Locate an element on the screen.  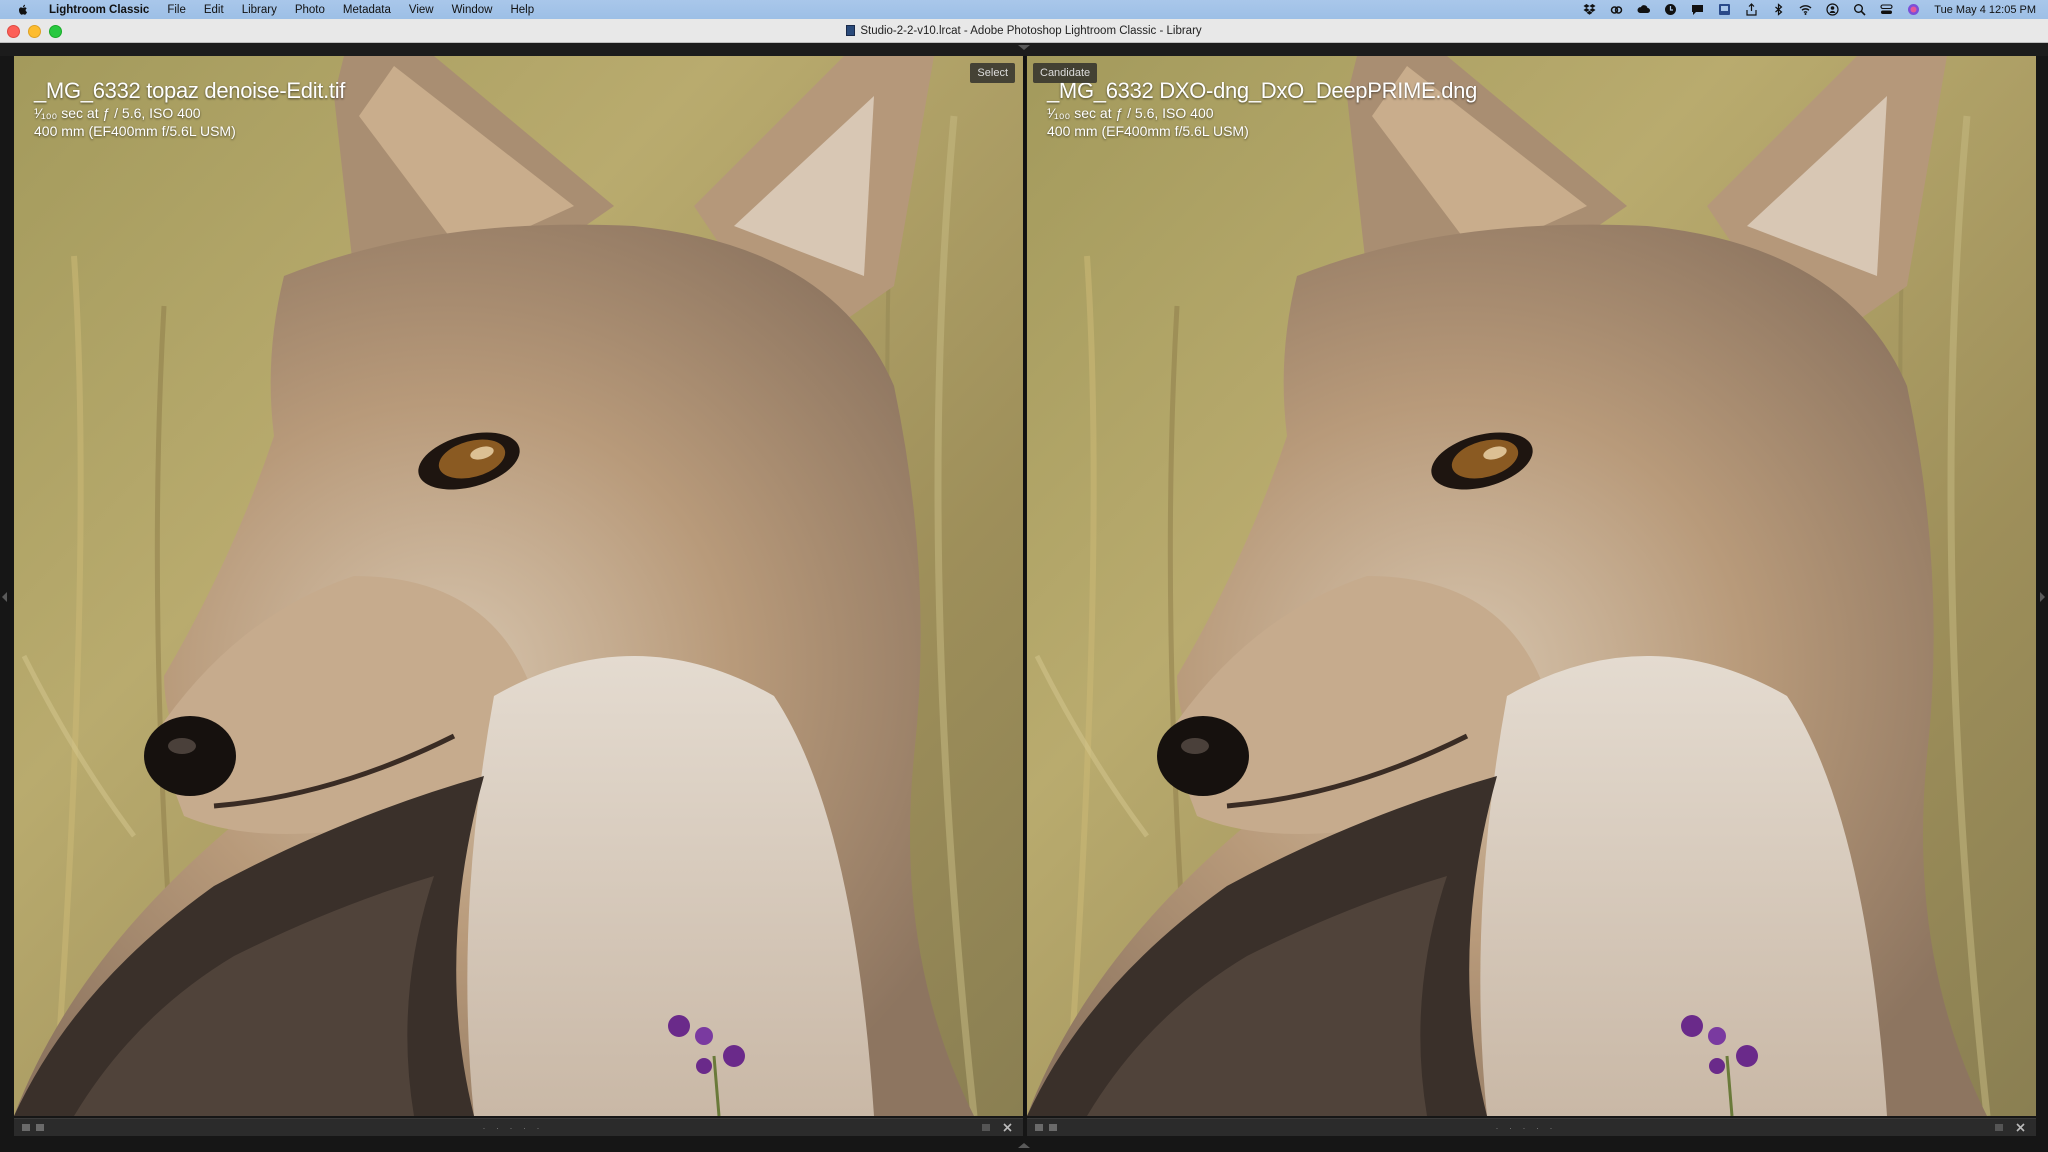
clock-icon is located at coordinates (1670, 9).